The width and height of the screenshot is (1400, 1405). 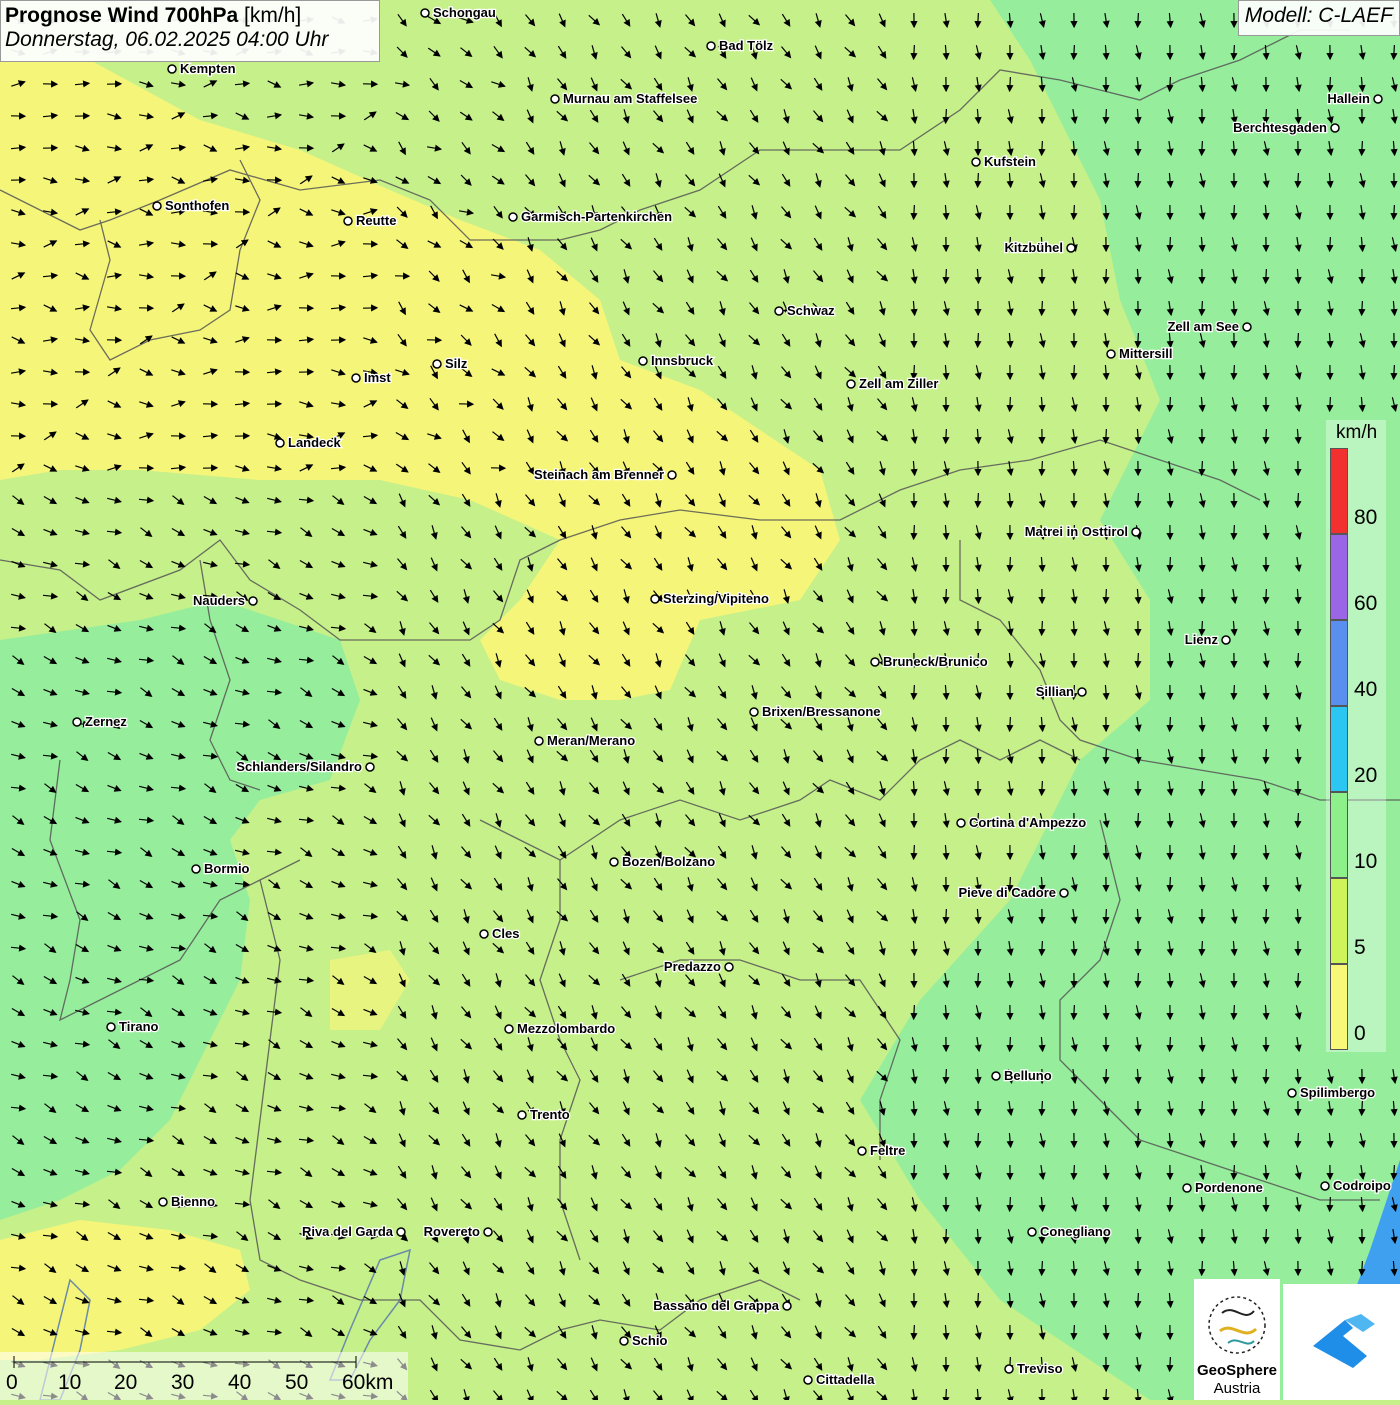 What do you see at coordinates (1237, 1323) in the screenshot?
I see `geosphere-emblem-icon` at bounding box center [1237, 1323].